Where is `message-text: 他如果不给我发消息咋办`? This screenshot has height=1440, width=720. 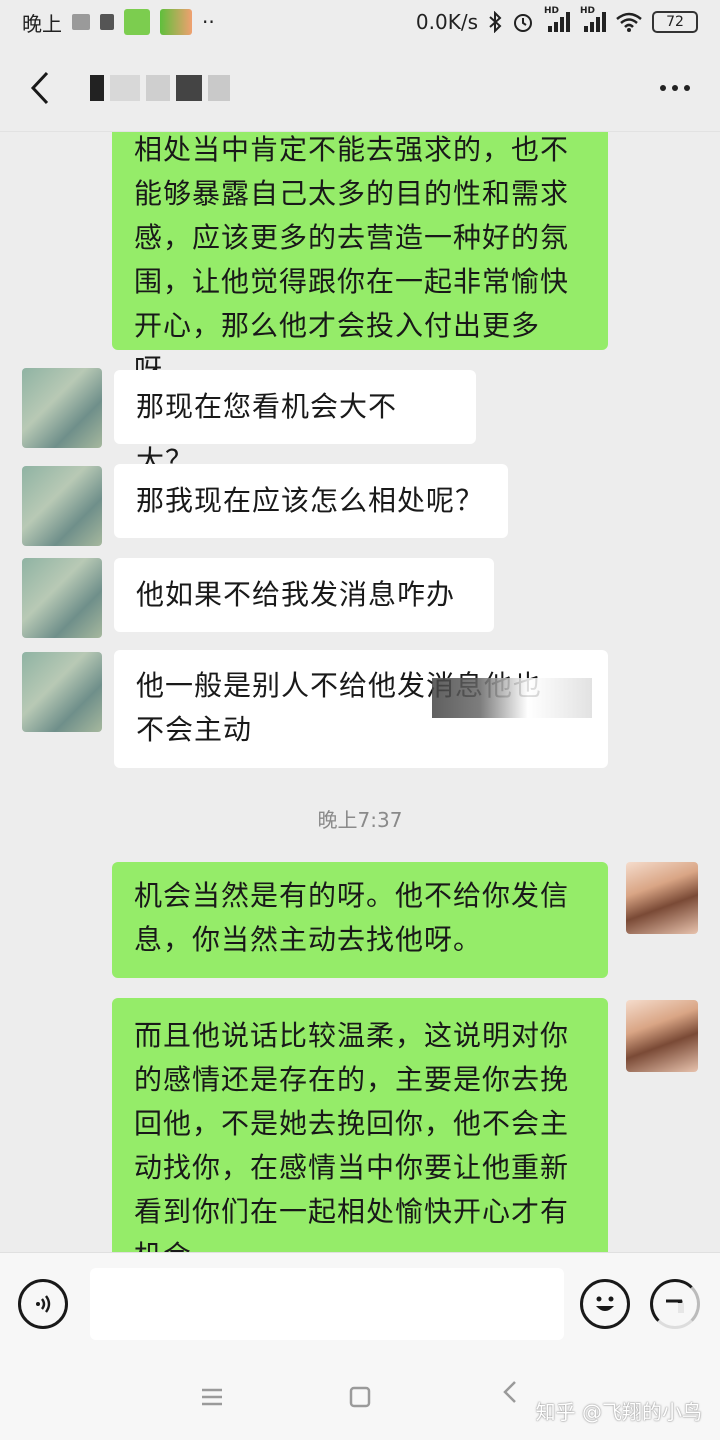
message-text: 他如果不给我发消息咋办 is located at coordinates (296, 594).